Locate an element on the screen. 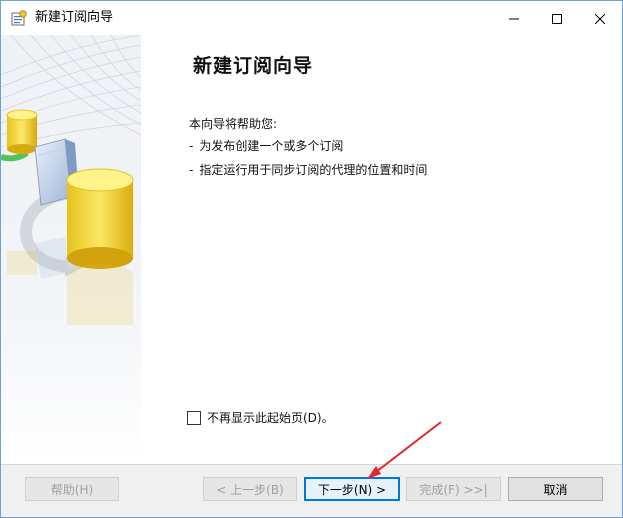 The width and height of the screenshot is (623, 518). close-button is located at coordinates (599, 18).